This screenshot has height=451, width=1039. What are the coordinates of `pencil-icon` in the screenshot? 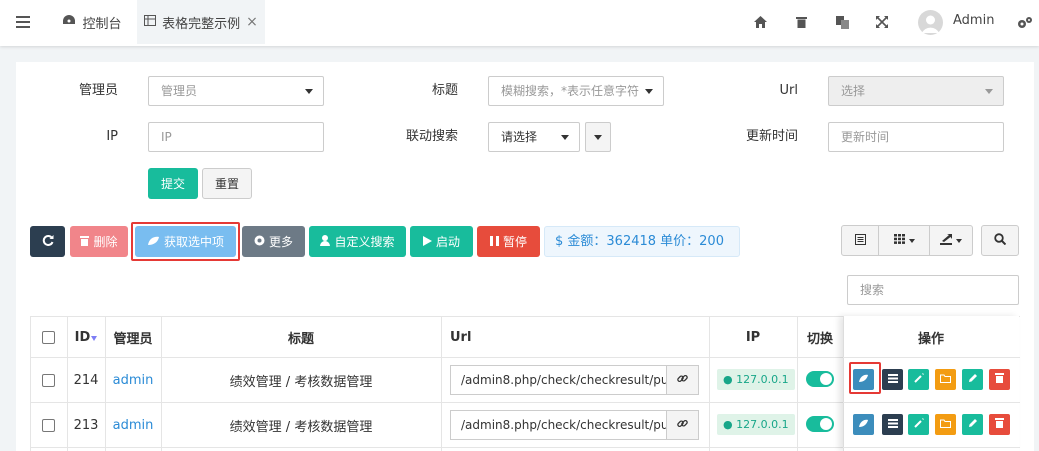 It's located at (973, 424).